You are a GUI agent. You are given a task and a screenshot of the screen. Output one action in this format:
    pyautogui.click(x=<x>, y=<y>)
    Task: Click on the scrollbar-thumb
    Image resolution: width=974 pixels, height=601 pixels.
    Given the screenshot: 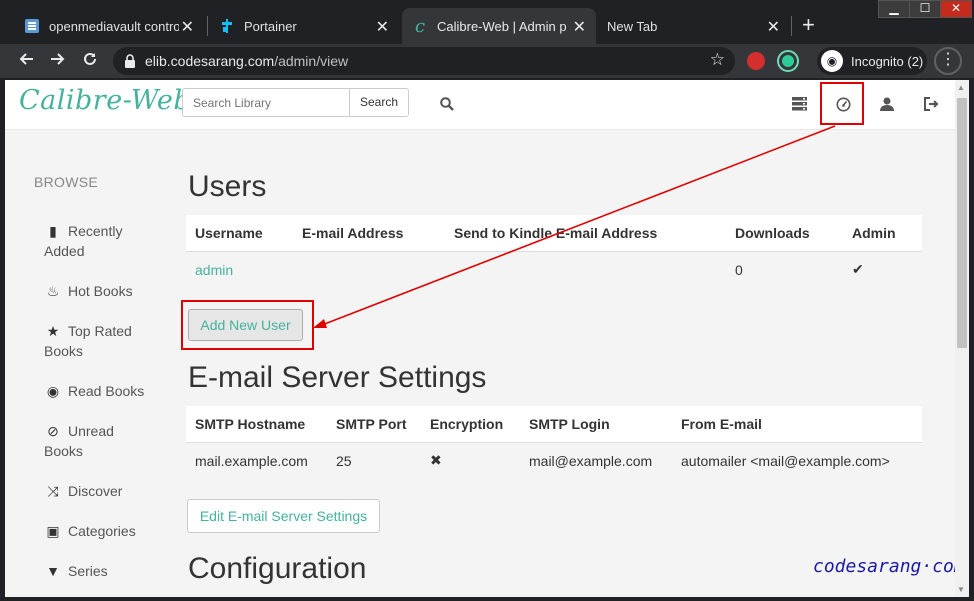 What is the action you would take?
    pyautogui.click(x=962, y=223)
    